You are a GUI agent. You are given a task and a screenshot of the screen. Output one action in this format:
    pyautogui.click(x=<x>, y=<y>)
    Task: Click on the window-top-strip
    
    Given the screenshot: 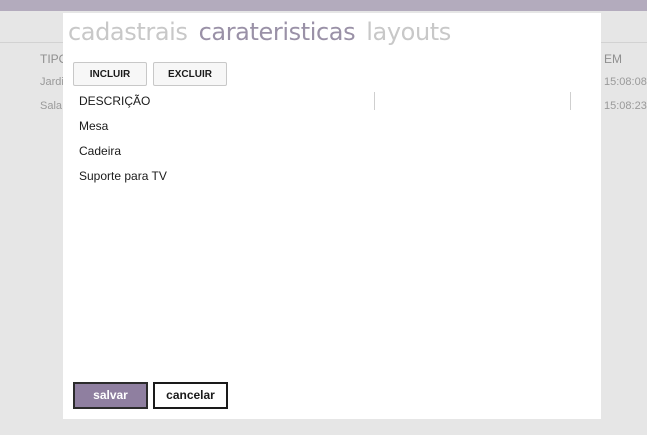 What is the action you would take?
    pyautogui.click(x=323, y=5)
    